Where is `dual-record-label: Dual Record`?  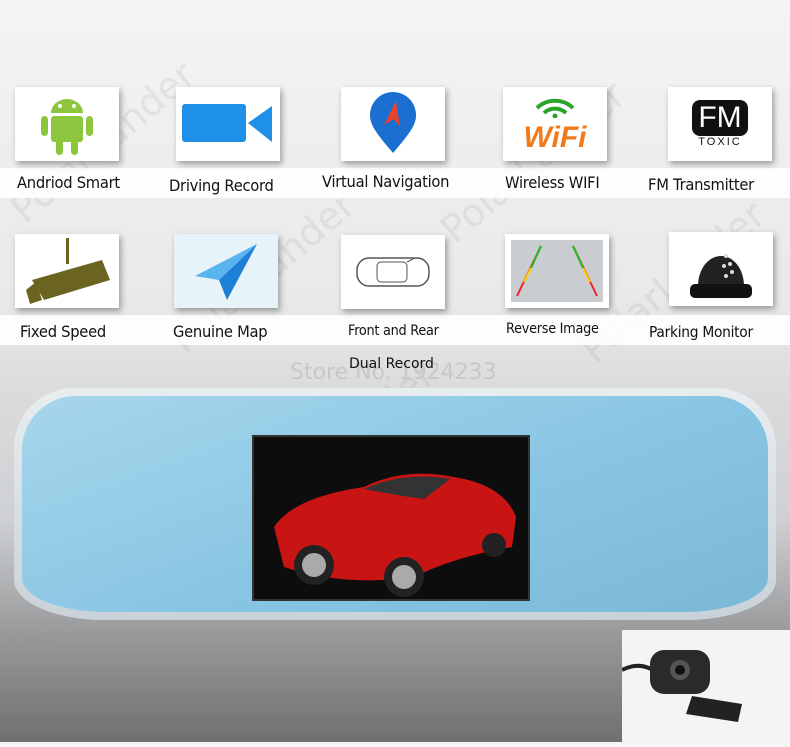
dual-record-label: Dual Record is located at coordinates (391, 364).